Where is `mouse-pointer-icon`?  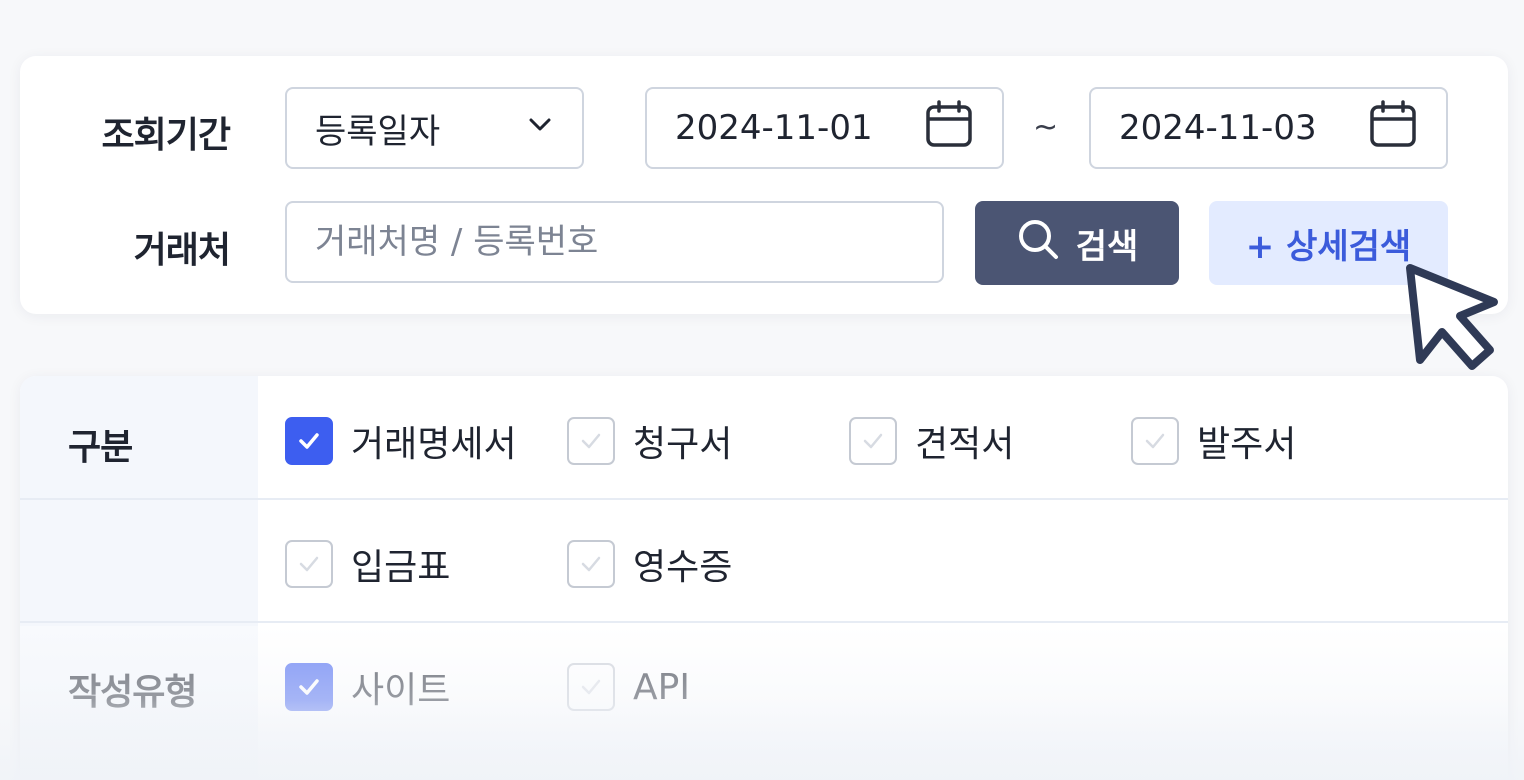 mouse-pointer-icon is located at coordinates (1450, 318).